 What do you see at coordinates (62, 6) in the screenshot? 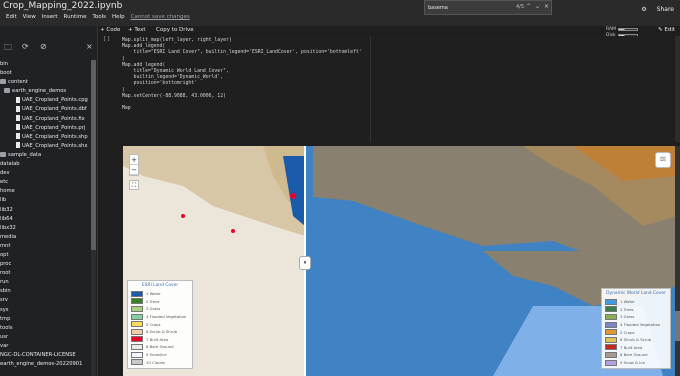
I see `notebook-title: Crop_Mapping_2022.ipynb` at bounding box center [62, 6].